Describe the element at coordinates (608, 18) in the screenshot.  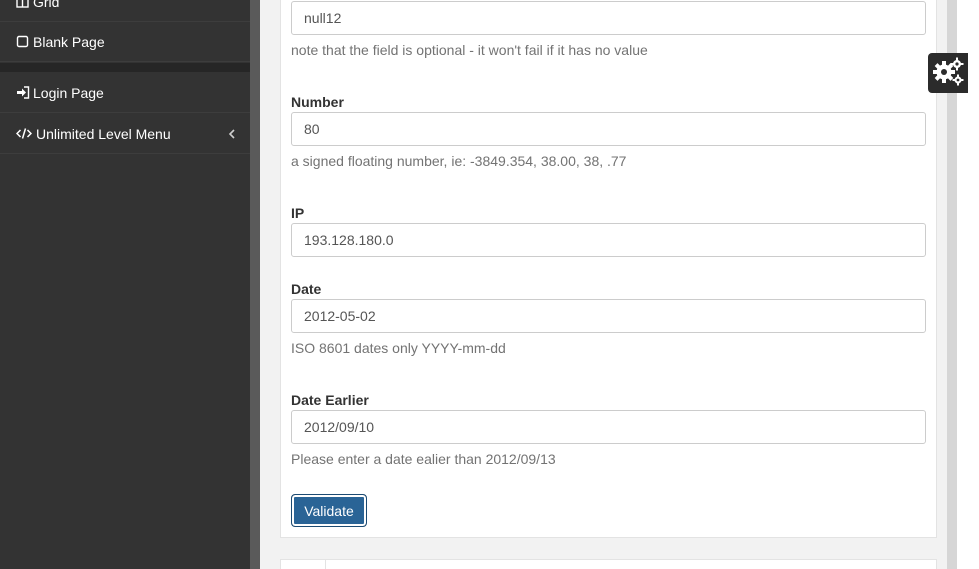
I see `optional-field-input: null12` at that location.